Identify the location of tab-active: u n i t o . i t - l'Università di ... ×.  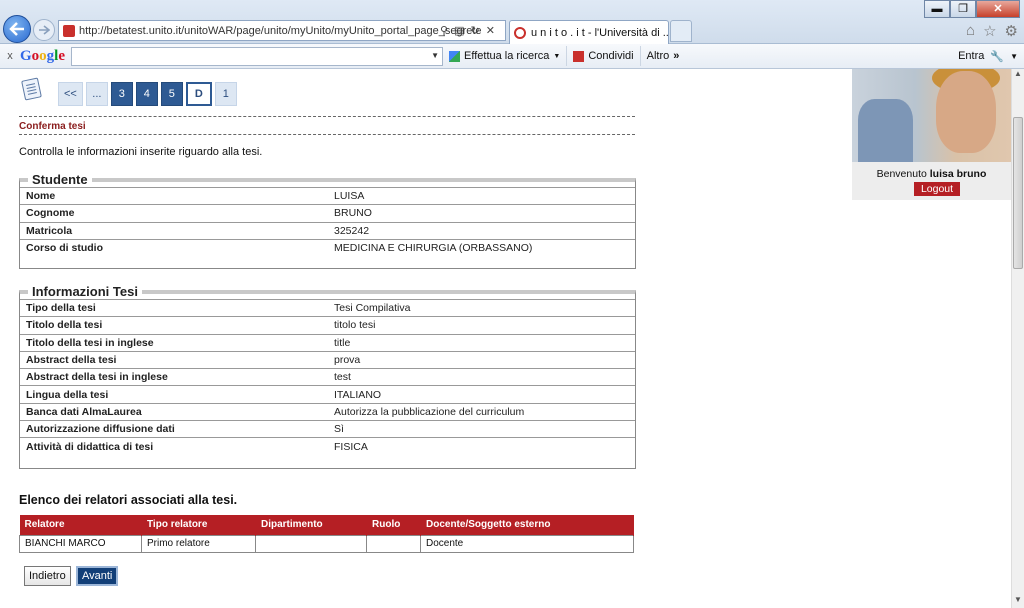
(589, 32).